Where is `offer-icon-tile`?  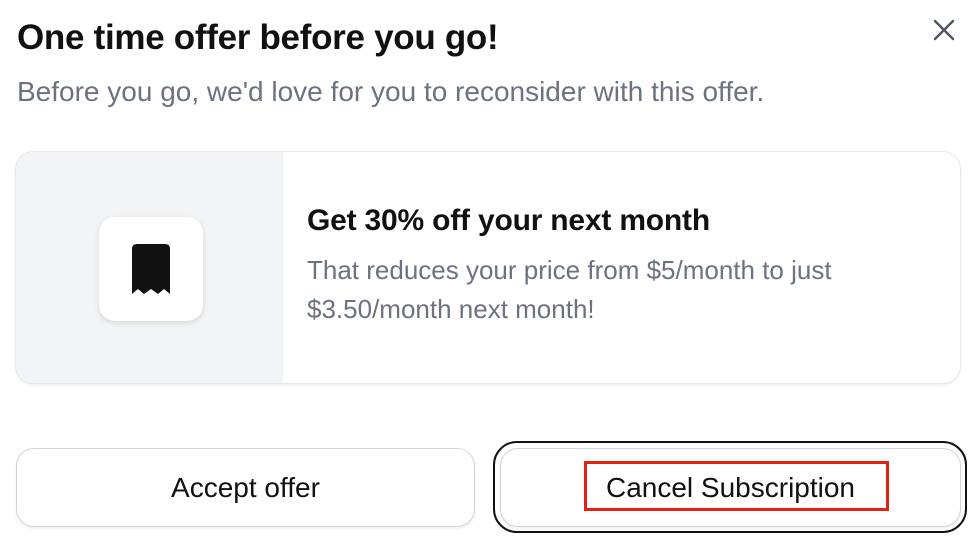
offer-icon-tile is located at coordinates (151, 269).